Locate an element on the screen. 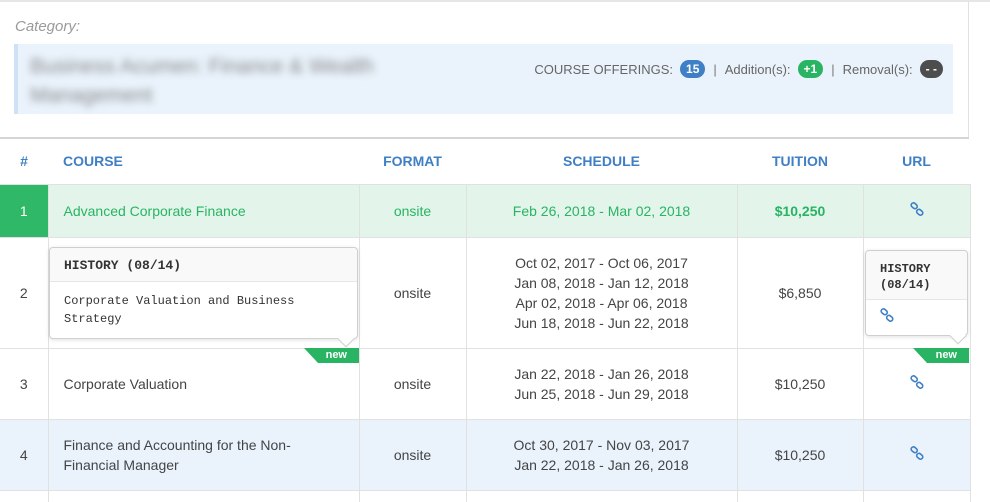  header-url: URL is located at coordinates (916, 161).